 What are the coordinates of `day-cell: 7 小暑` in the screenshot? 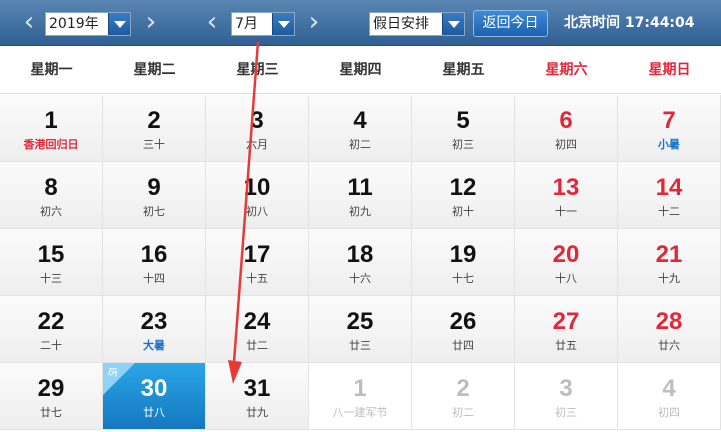 It's located at (669, 128).